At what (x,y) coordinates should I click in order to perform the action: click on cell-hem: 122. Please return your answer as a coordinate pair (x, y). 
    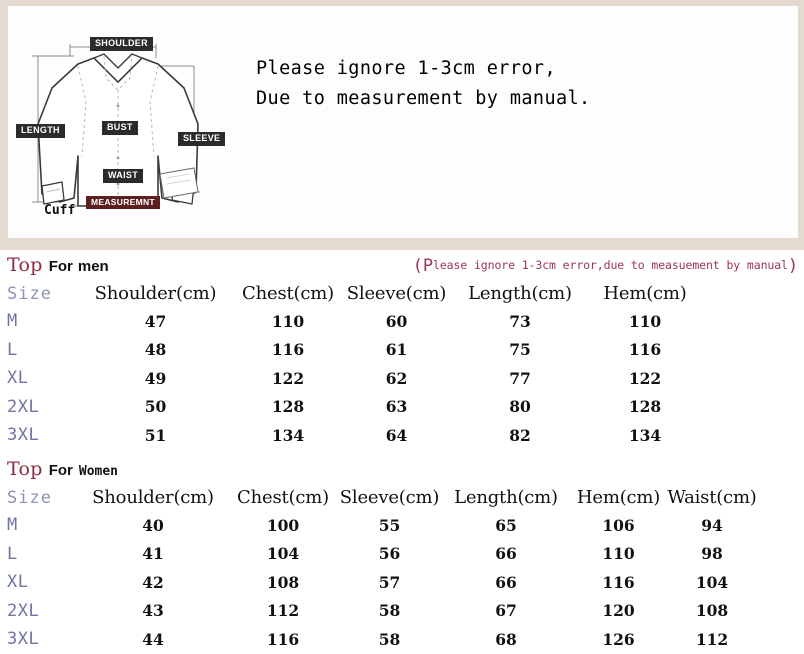
    Looking at the image, I should click on (645, 378).